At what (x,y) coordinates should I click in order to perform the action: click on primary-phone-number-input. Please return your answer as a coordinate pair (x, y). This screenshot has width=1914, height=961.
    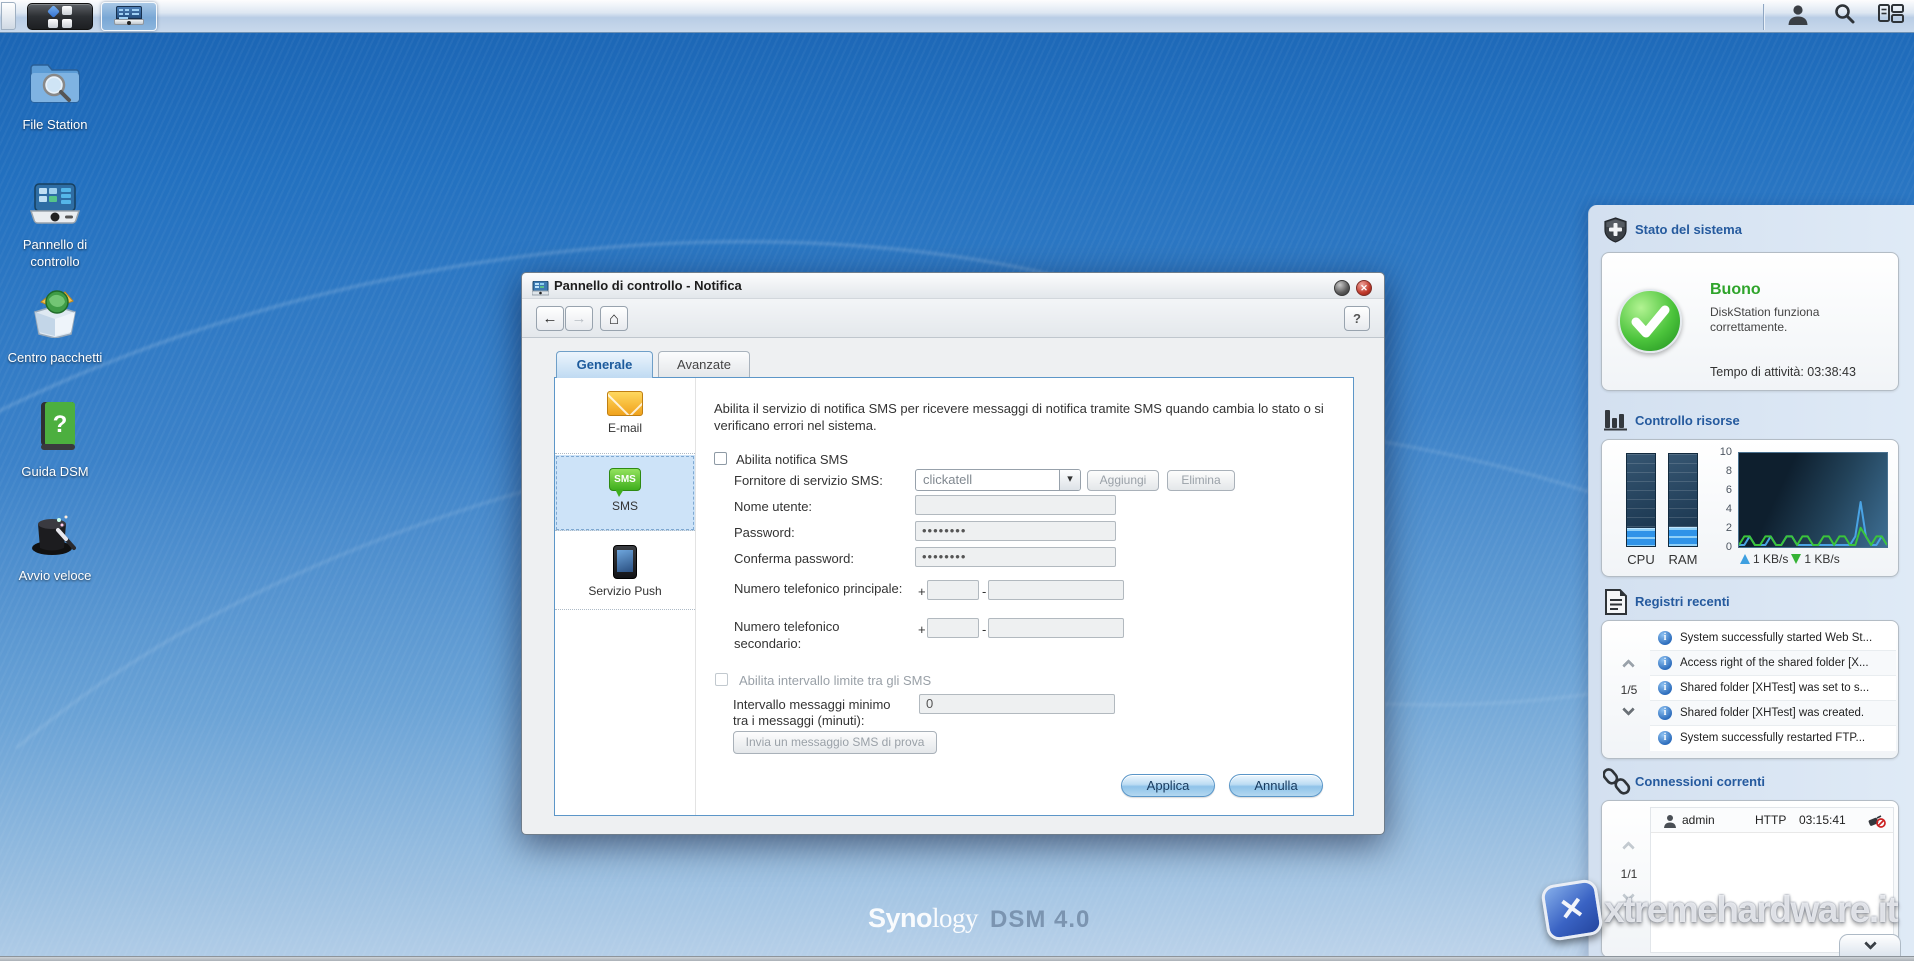
    Looking at the image, I should click on (1056, 590).